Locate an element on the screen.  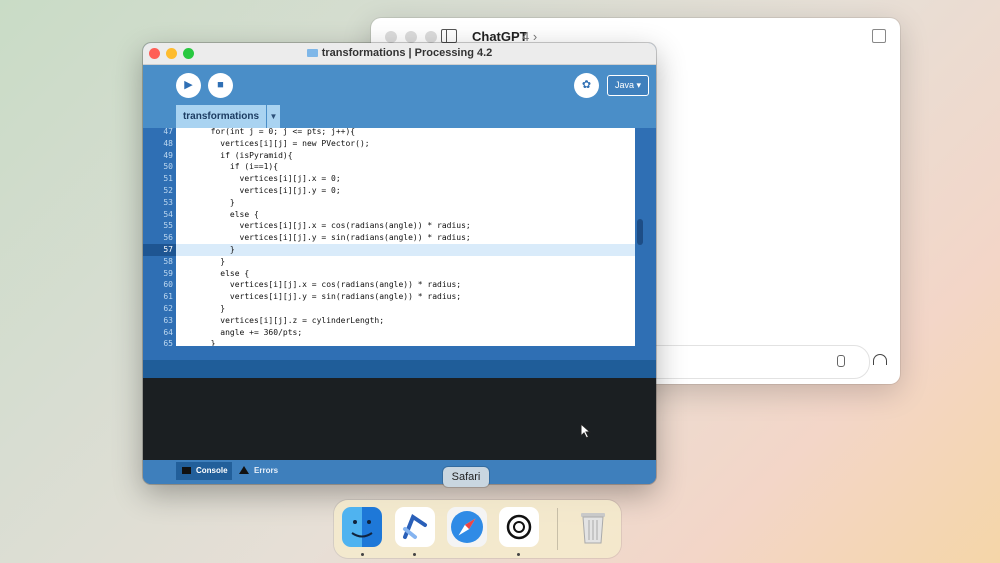
line-number: 59 is located at coordinates (168, 273).